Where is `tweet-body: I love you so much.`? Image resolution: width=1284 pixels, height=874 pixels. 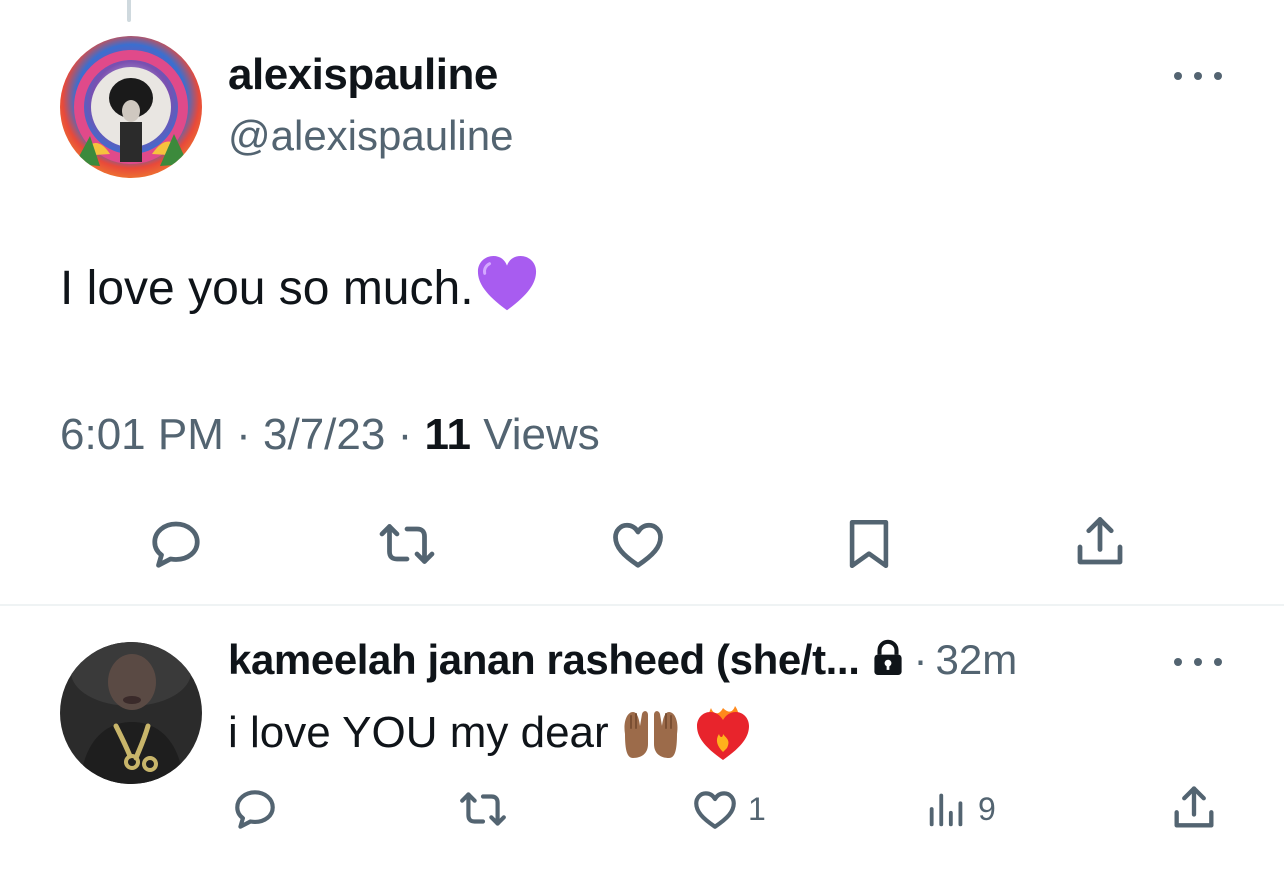
tweet-body: I love you so much. is located at coordinates (299, 285).